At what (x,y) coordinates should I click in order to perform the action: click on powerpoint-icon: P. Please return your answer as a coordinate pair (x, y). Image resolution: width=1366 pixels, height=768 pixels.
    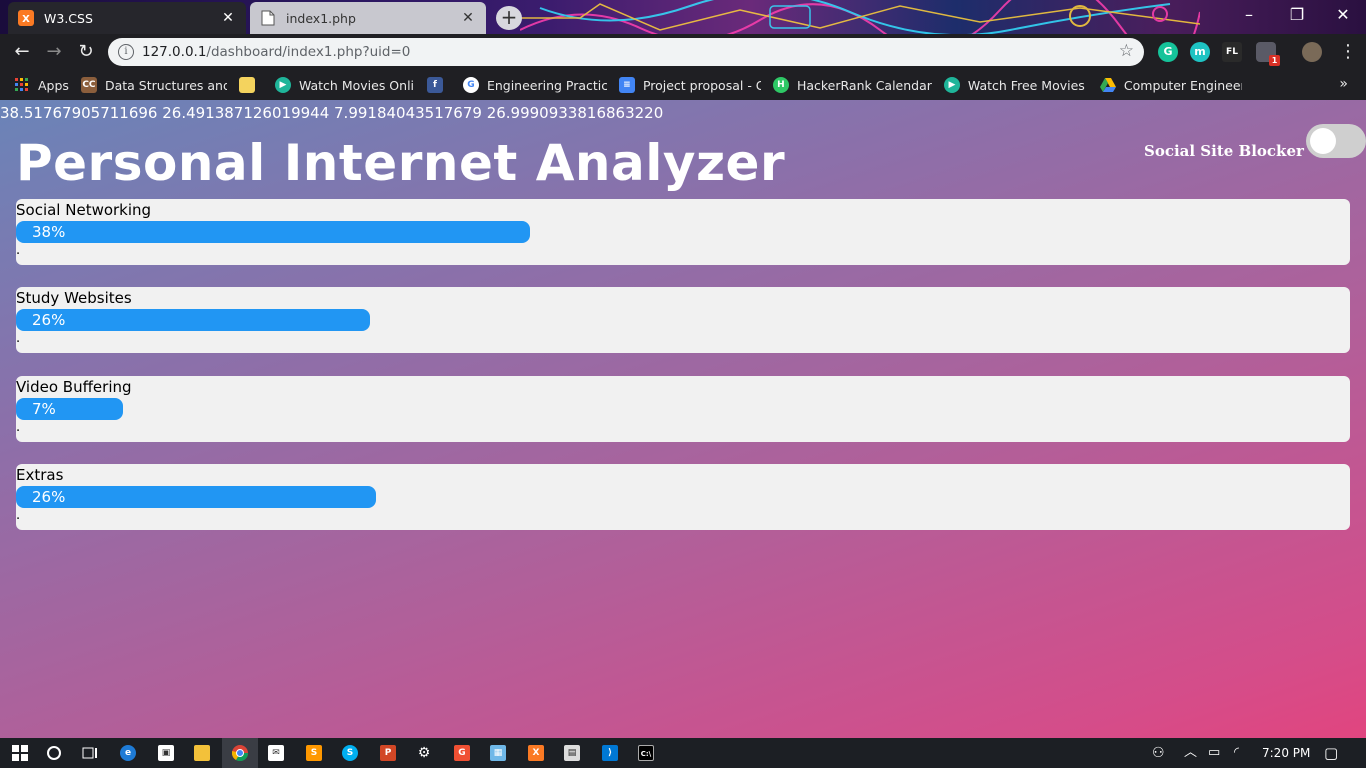
    Looking at the image, I should click on (388, 753).